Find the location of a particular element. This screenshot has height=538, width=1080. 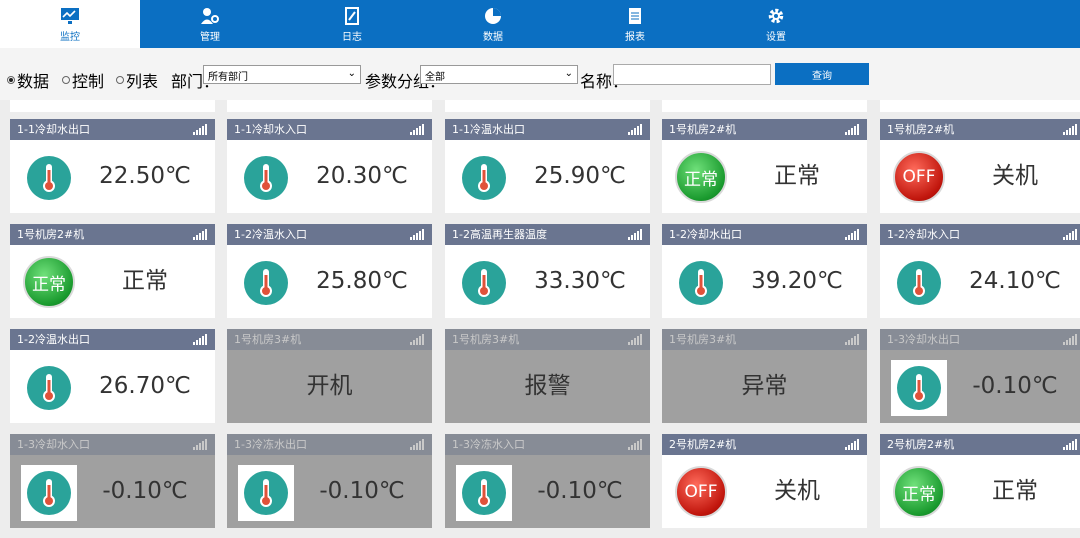

nav-item-5: 设置 is located at coordinates (776, 24).